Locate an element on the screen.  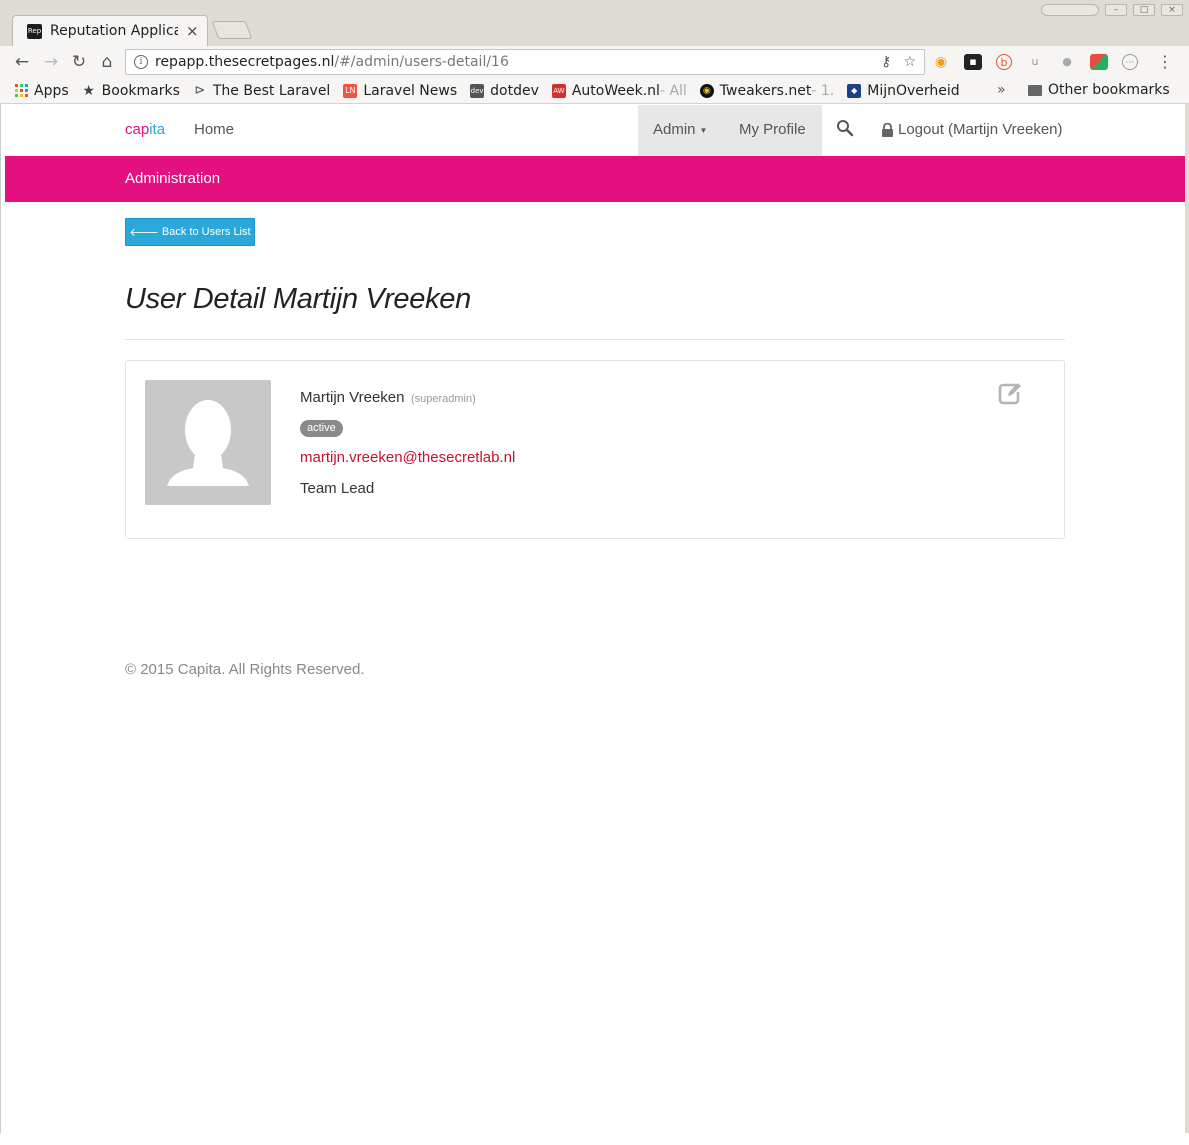
info-icon: i is located at coordinates (141, 62).